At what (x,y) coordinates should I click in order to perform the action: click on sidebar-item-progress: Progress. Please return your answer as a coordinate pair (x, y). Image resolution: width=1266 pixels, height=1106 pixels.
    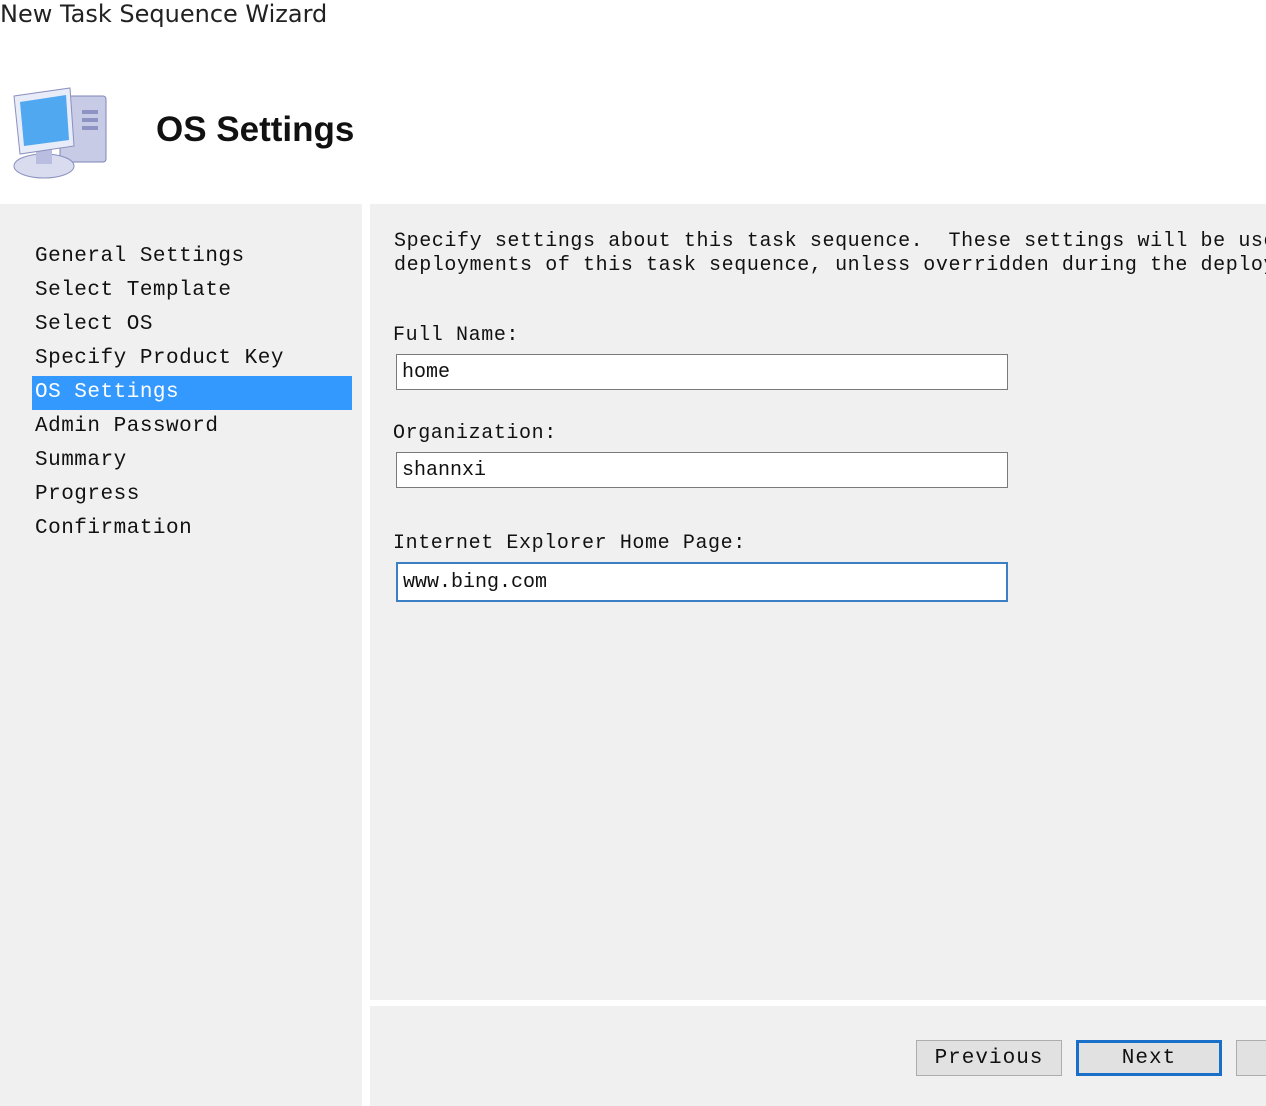
    Looking at the image, I should click on (192, 495).